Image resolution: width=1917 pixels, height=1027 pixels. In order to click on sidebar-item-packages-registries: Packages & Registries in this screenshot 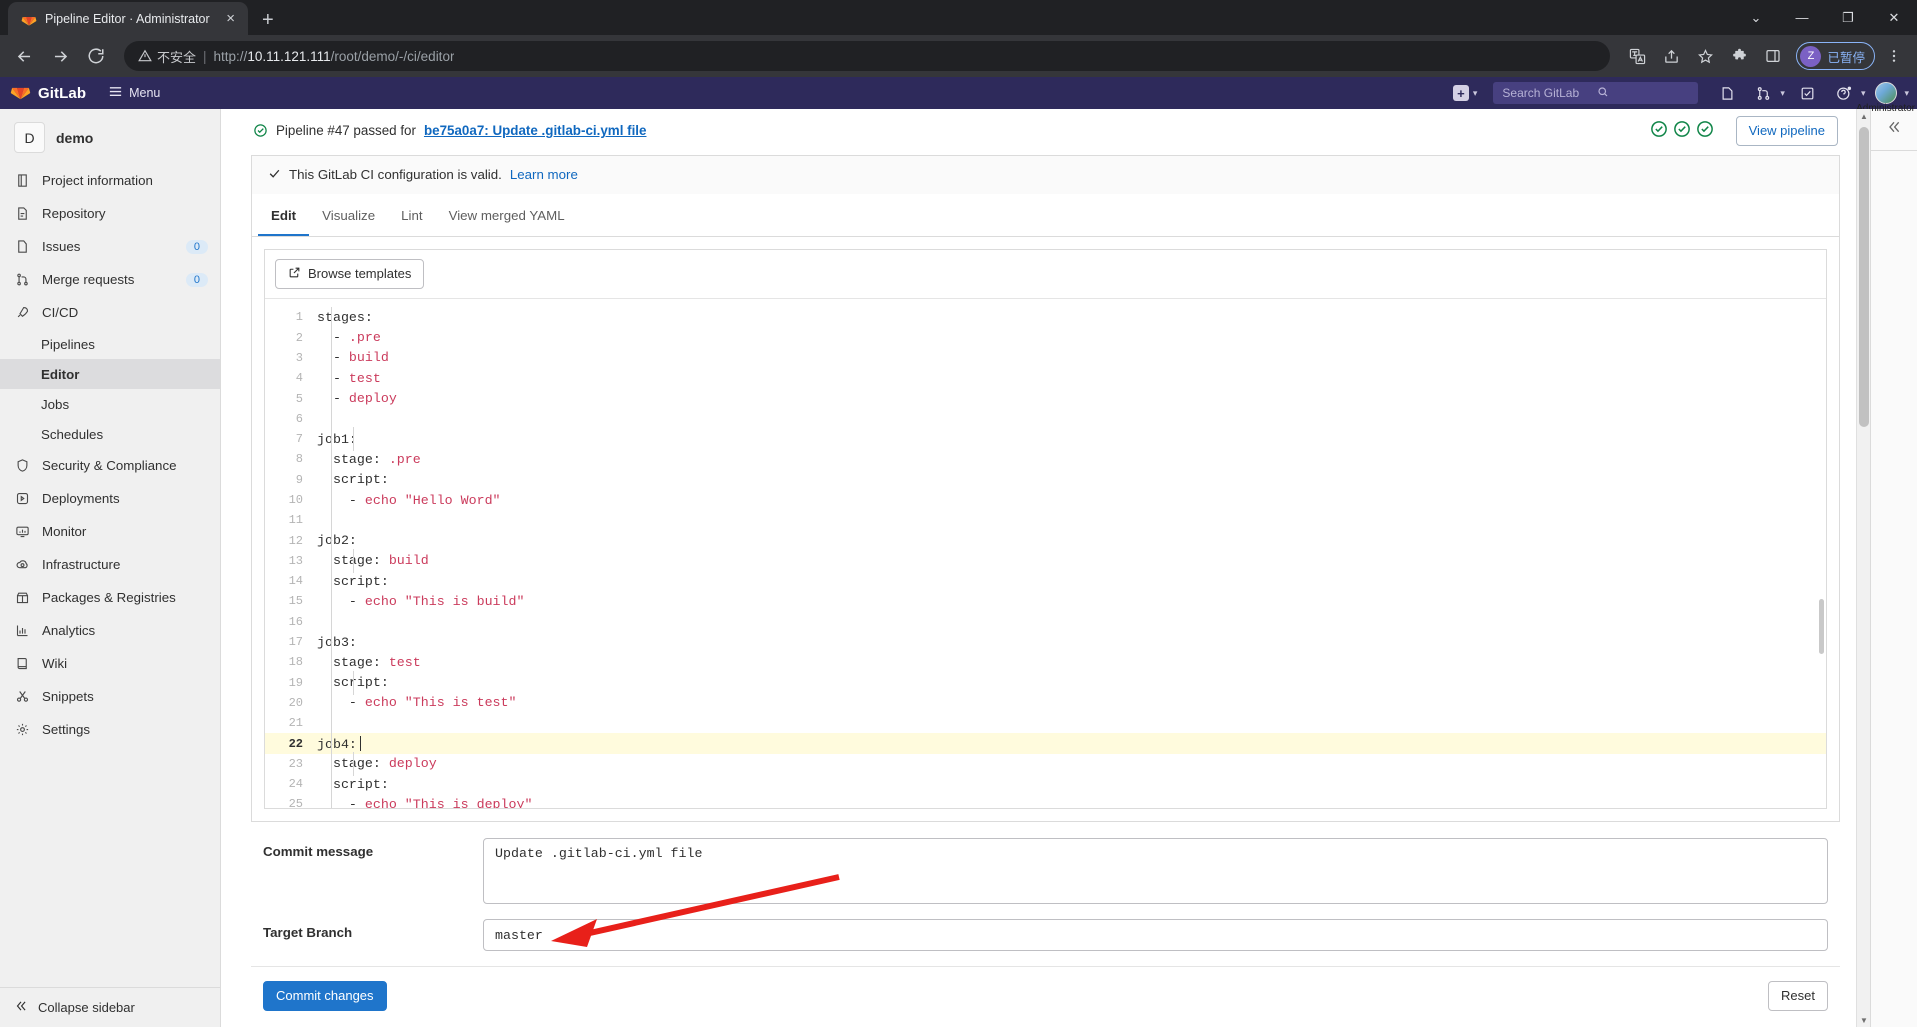, I will do `click(110, 597)`.